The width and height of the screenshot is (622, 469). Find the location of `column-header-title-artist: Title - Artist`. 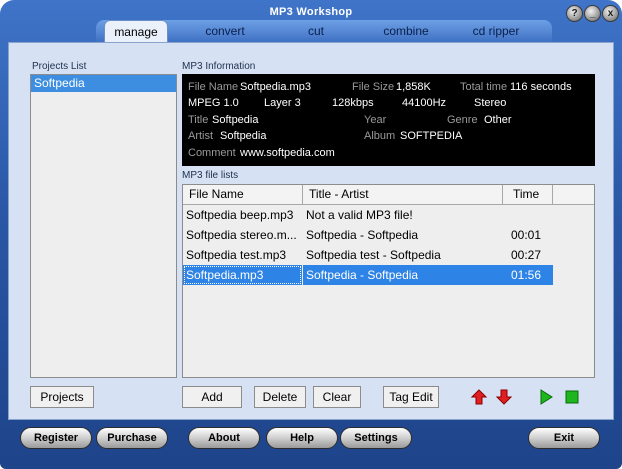

column-header-title-artist: Title - Artist is located at coordinates (403, 195).